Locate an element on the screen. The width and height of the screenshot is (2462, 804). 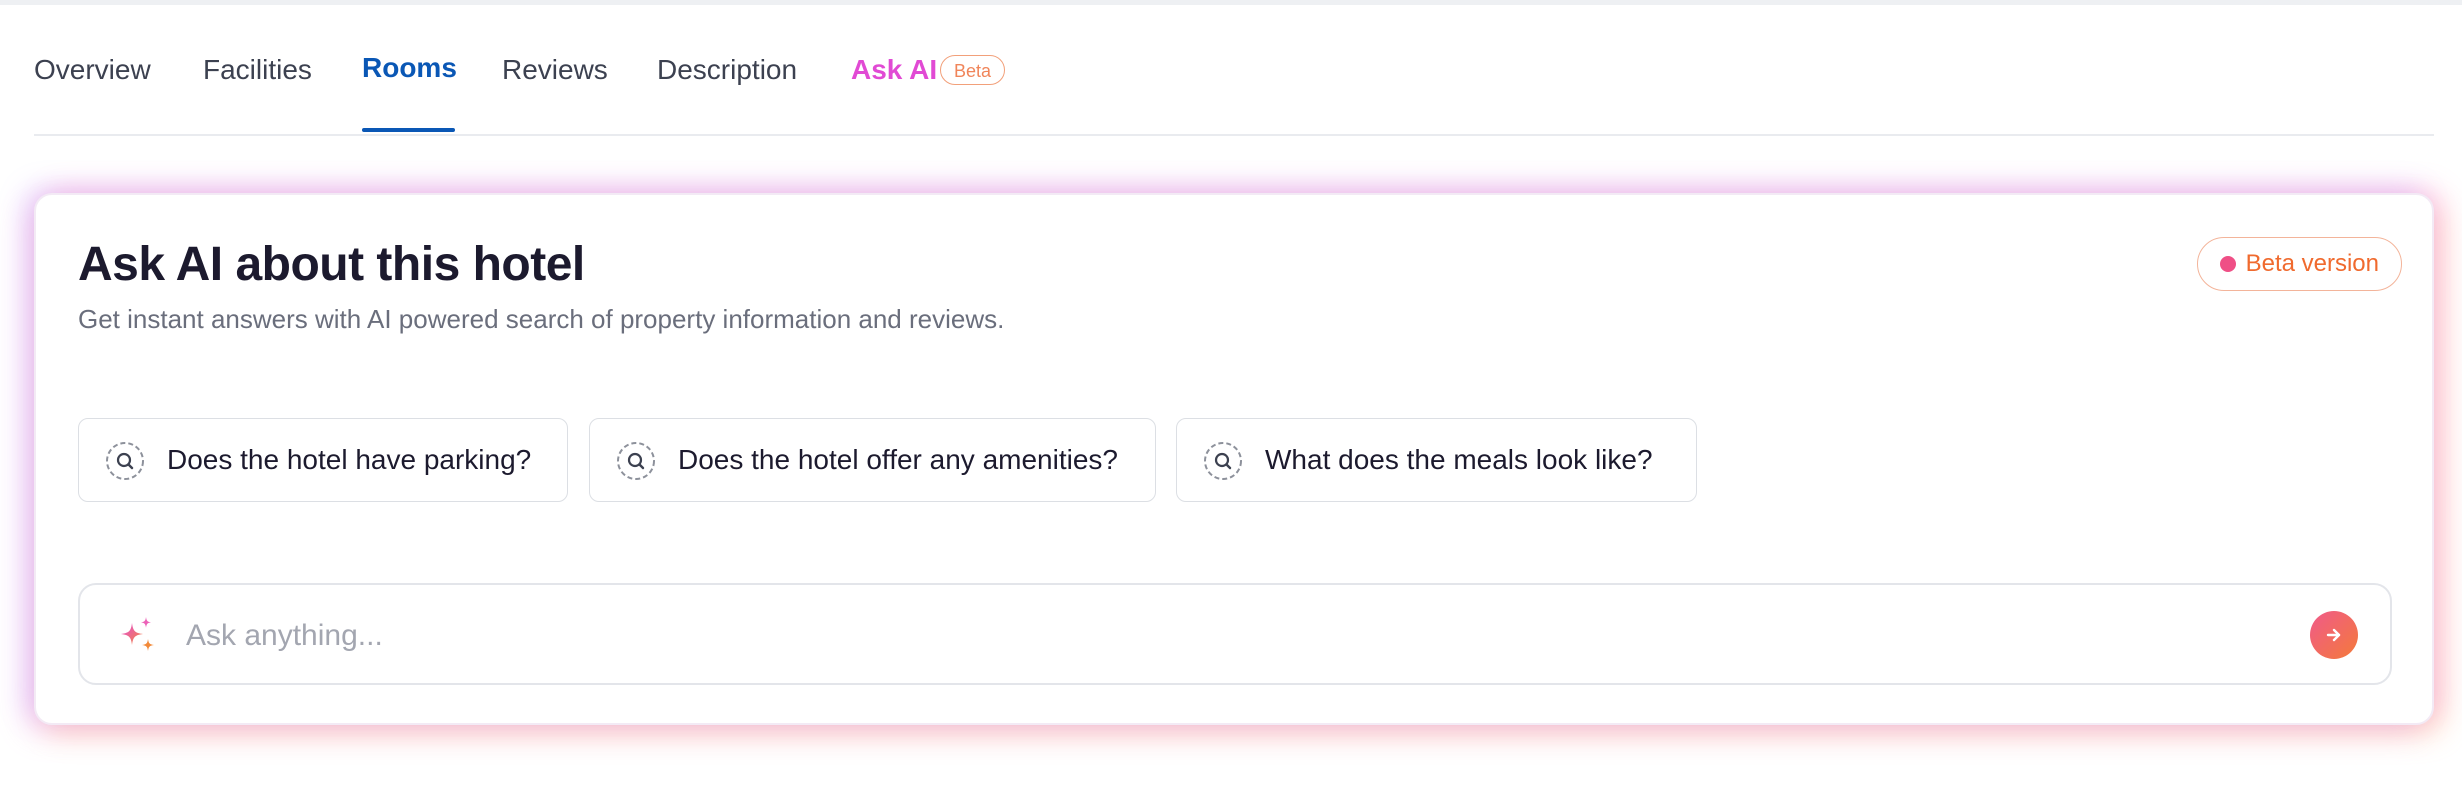
suggestion-label: Does the hotel offer any amenities? is located at coordinates (898, 459).